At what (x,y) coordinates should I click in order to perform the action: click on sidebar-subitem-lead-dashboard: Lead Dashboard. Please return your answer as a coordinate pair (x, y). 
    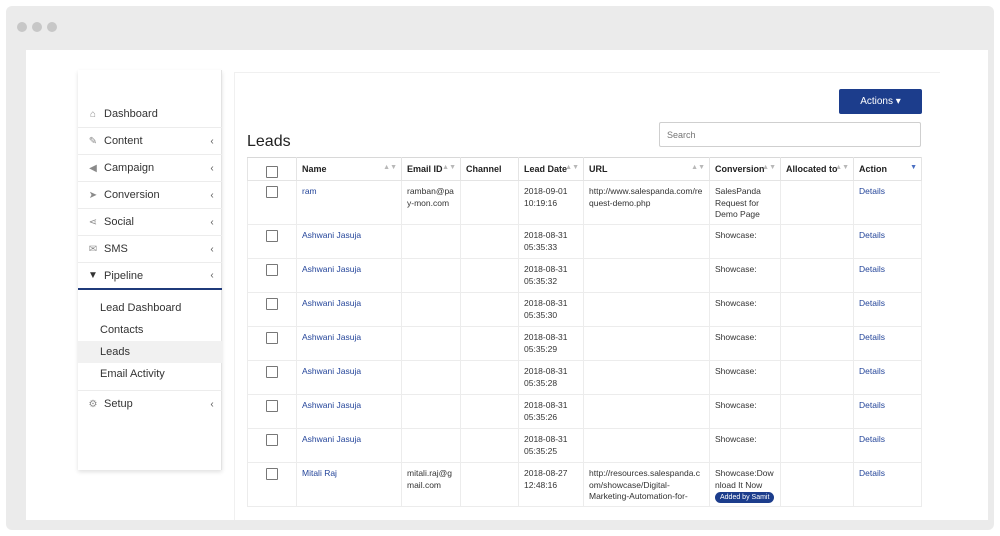
    Looking at the image, I should click on (150, 308).